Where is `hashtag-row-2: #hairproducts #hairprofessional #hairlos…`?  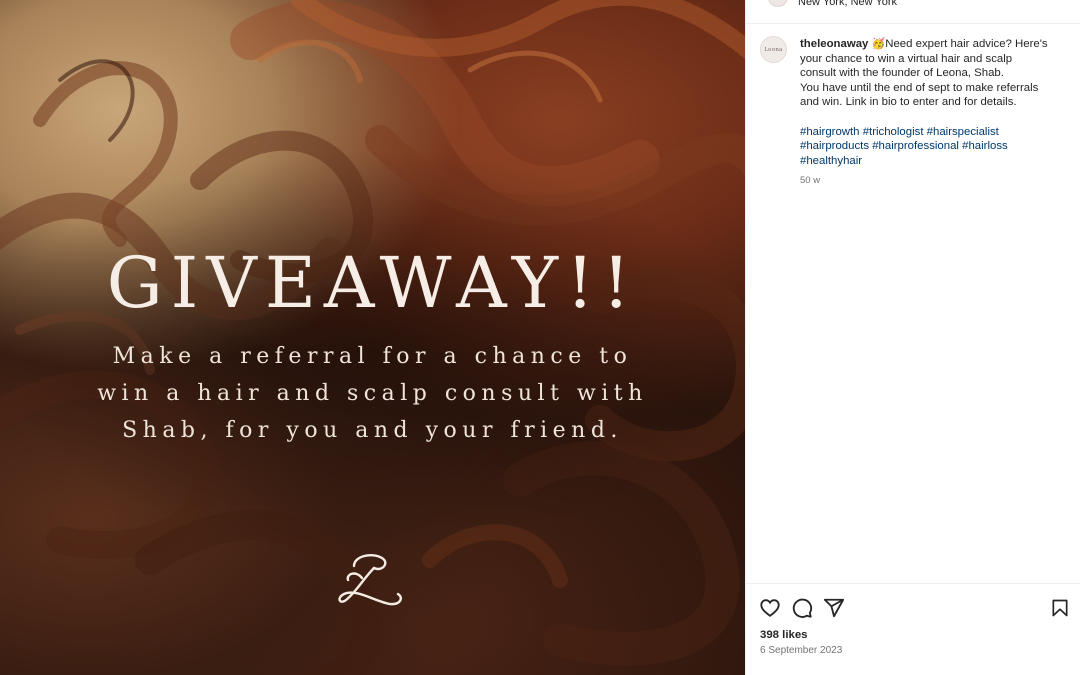 hashtag-row-2: #hairproducts #hairprofessional #hairlos… is located at coordinates (935, 146).